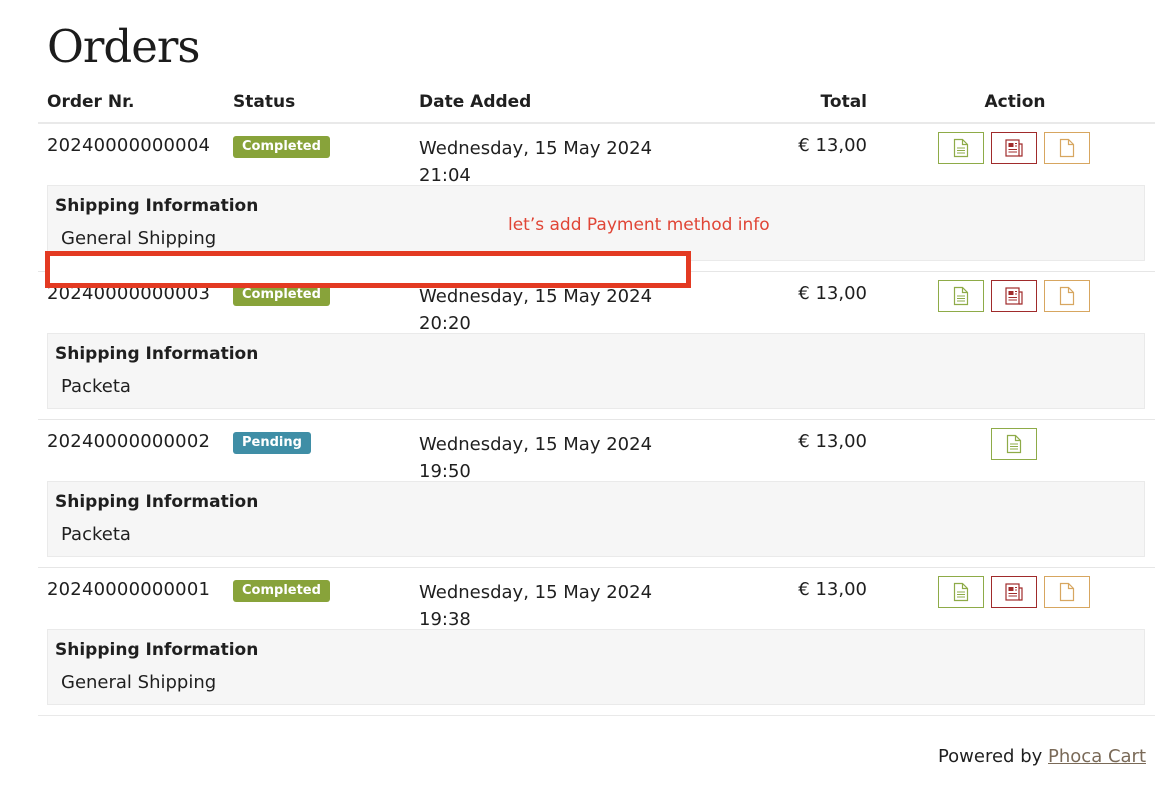 This screenshot has width=1169, height=800. What do you see at coordinates (535, 162) in the screenshot?
I see `order-date: Wednesday, 15 May 2024 21:04` at bounding box center [535, 162].